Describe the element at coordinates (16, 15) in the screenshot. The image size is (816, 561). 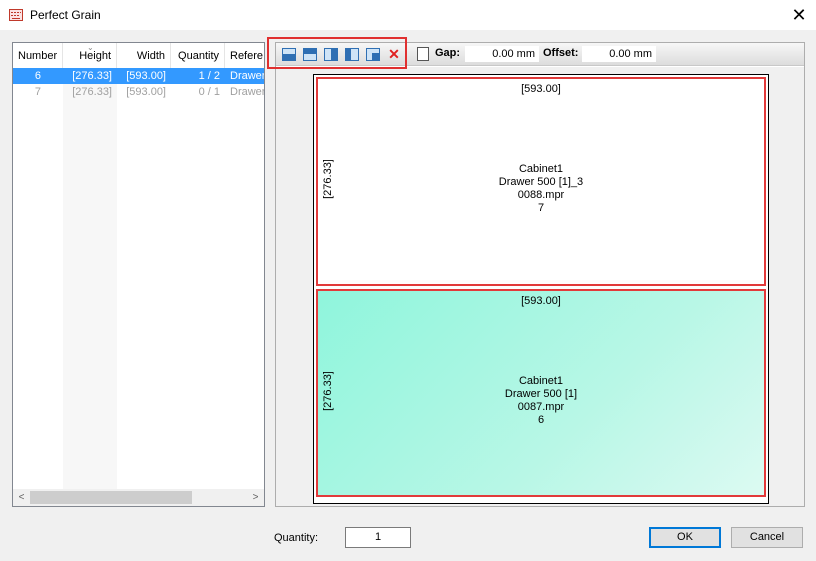
I see `keyboard-app-icon` at that location.